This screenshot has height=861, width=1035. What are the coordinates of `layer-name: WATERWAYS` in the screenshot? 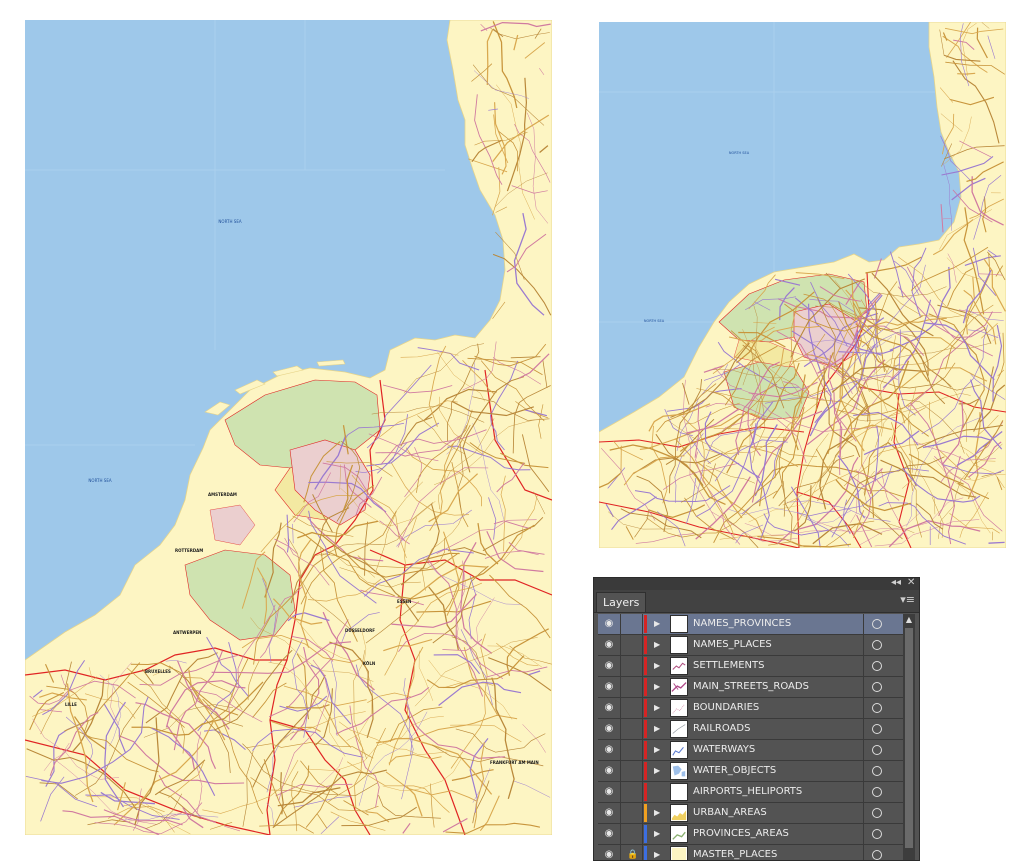 It's located at (724, 750).